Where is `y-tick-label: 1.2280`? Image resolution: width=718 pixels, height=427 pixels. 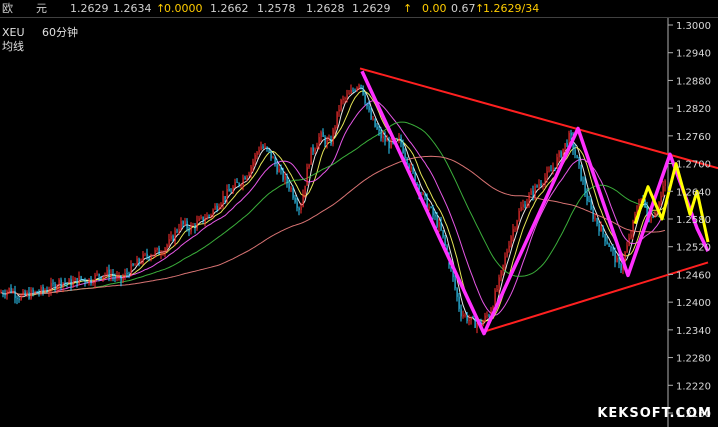 y-tick-label: 1.2280 is located at coordinates (693, 359).